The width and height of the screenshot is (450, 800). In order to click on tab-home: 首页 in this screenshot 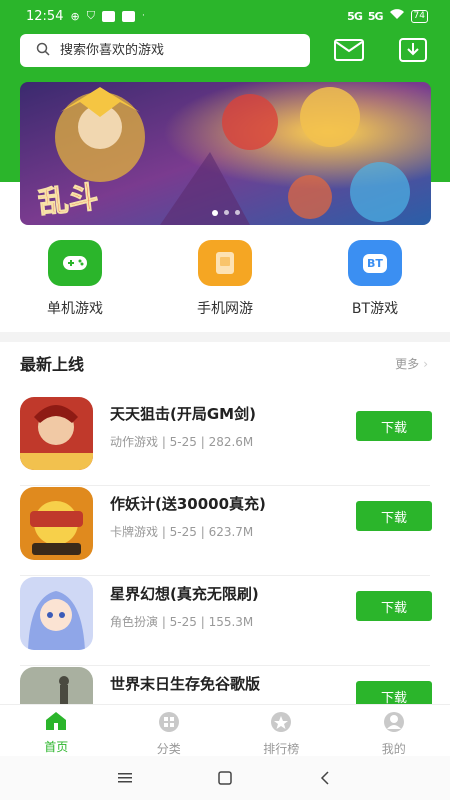, I will do `click(56, 729)`.